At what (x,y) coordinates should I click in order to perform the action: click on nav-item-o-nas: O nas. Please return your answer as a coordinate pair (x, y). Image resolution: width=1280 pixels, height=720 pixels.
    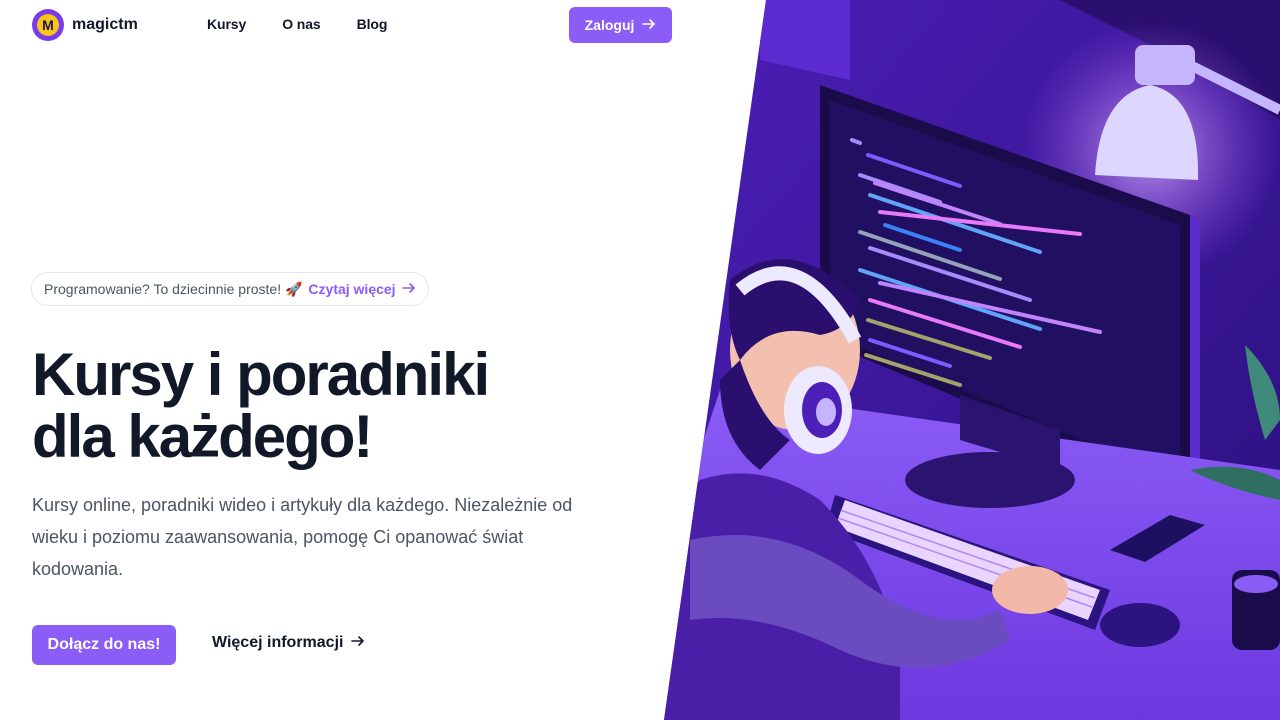
    Looking at the image, I should click on (301, 24).